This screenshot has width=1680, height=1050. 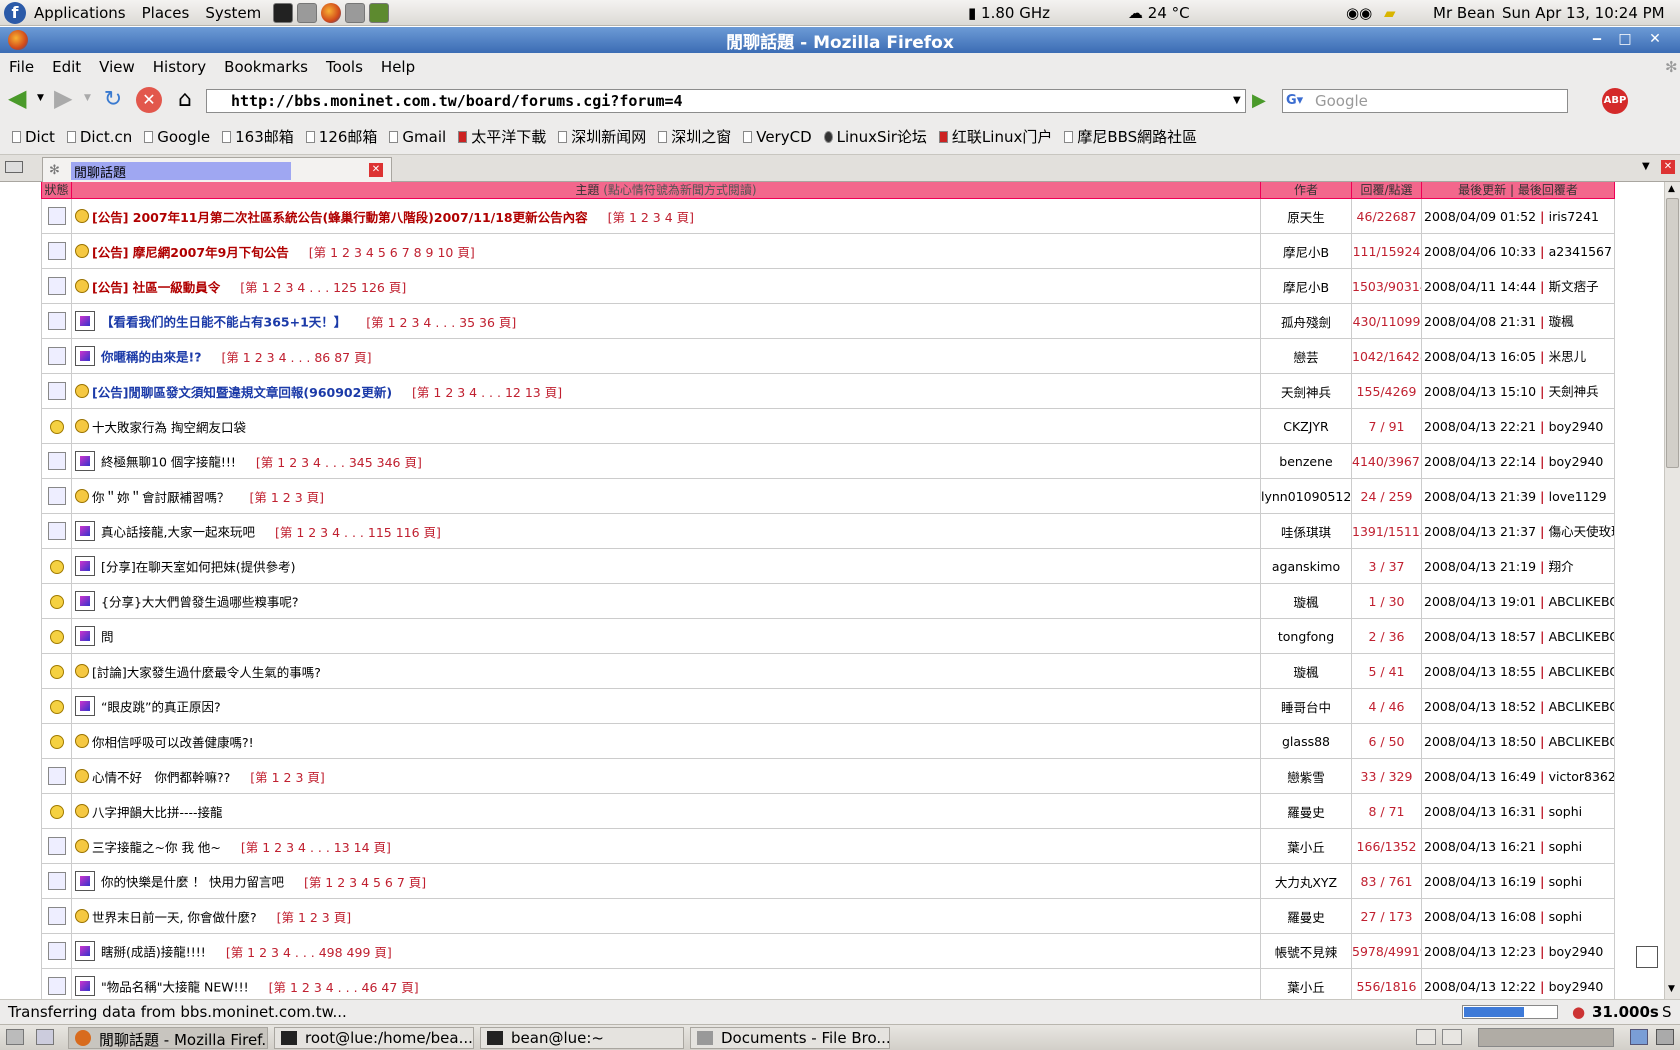 What do you see at coordinates (177, 137) in the screenshot?
I see `bookmark-item: Google` at bounding box center [177, 137].